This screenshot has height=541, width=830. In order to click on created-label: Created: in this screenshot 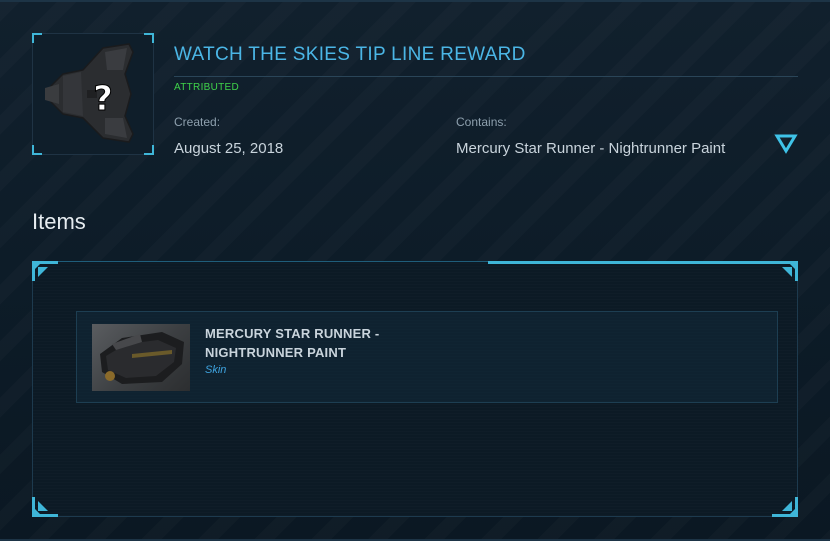, I will do `click(197, 122)`.